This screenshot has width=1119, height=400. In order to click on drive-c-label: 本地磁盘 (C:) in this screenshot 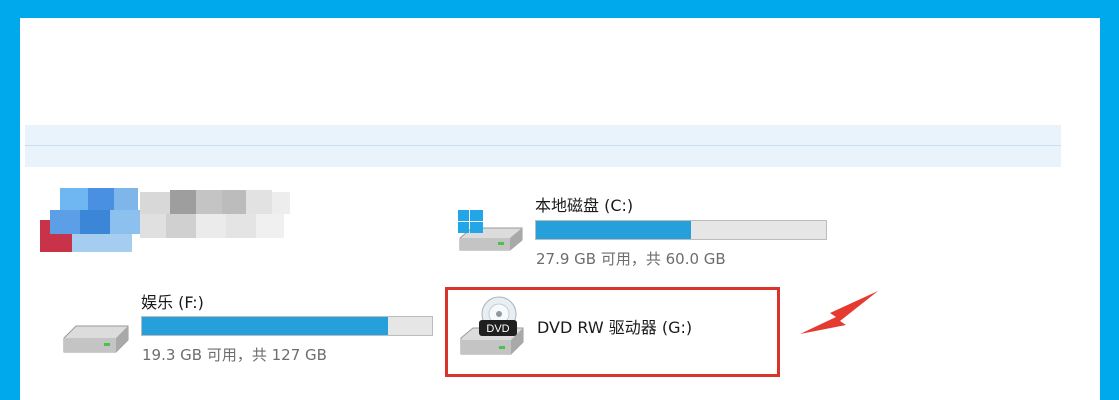, I will do `click(584, 205)`.